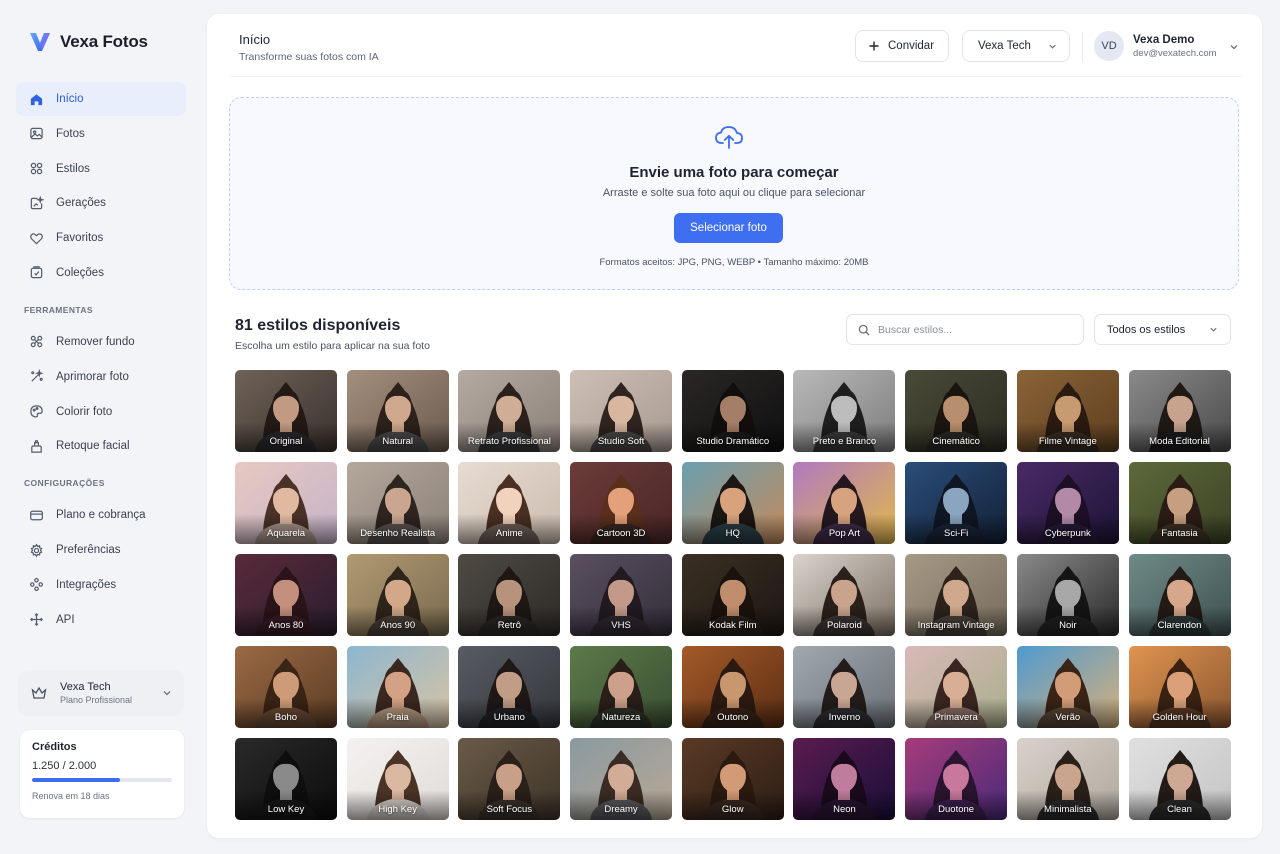  What do you see at coordinates (509, 687) in the screenshot?
I see `style-tile: Urbano` at bounding box center [509, 687].